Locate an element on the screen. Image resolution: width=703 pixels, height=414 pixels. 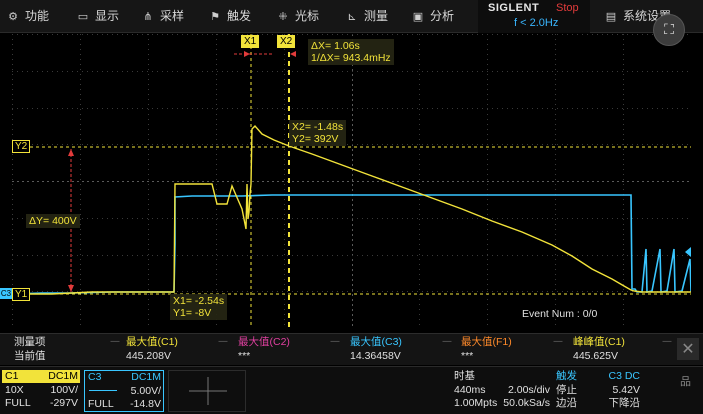
trigger-level-row: 停止 5.42V is located at coordinates (598, 390).